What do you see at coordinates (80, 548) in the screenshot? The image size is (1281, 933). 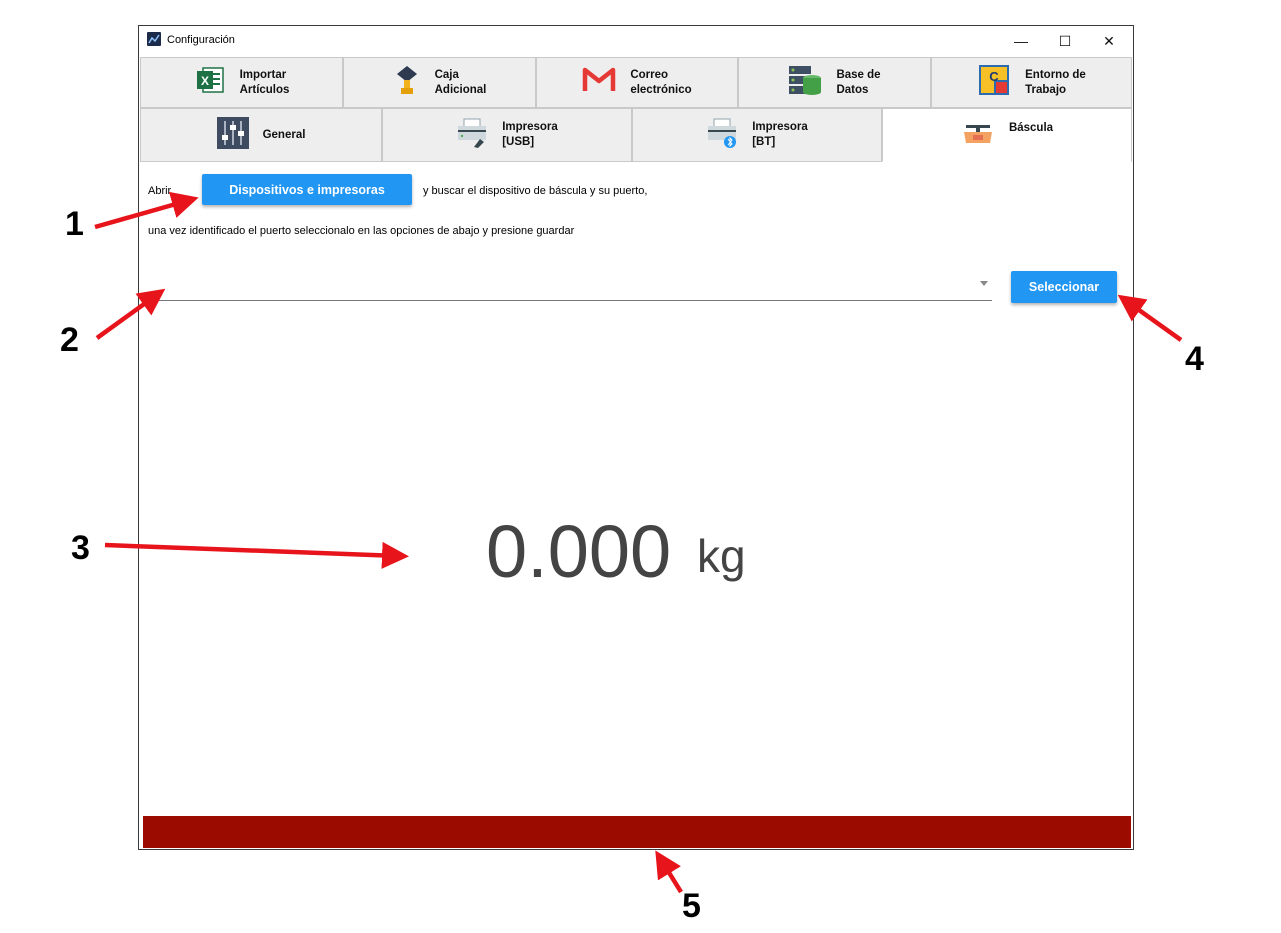 I see `annotation-number-3: 3` at bounding box center [80, 548].